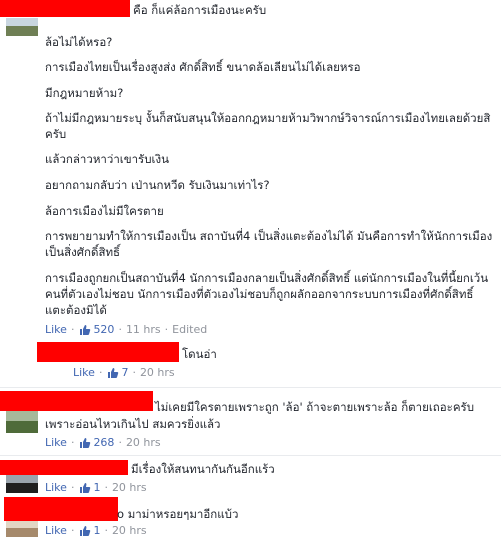 This screenshot has width=501, height=543. I want to click on comment-paragraph: มีกฎหมายห้าม?, so click(84, 93).